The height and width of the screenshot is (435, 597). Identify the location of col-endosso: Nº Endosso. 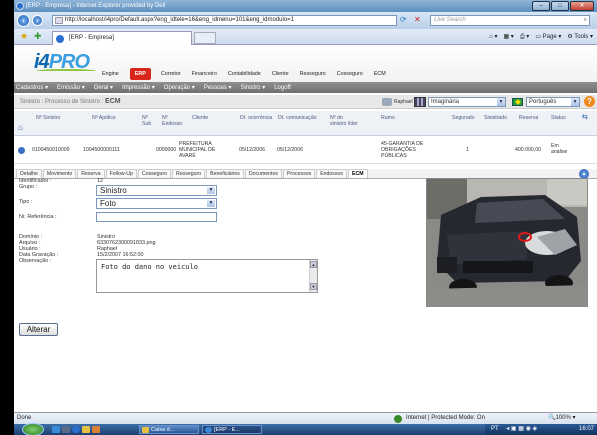
(172, 121).